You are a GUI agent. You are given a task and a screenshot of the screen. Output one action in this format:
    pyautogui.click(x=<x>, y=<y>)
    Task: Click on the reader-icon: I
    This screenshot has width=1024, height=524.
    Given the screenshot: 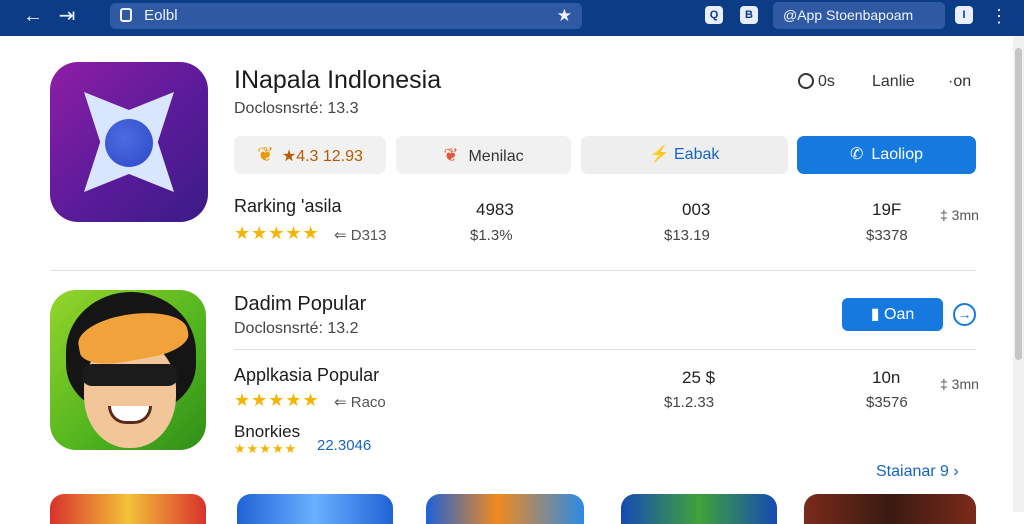 What is the action you would take?
    pyautogui.click(x=964, y=15)
    